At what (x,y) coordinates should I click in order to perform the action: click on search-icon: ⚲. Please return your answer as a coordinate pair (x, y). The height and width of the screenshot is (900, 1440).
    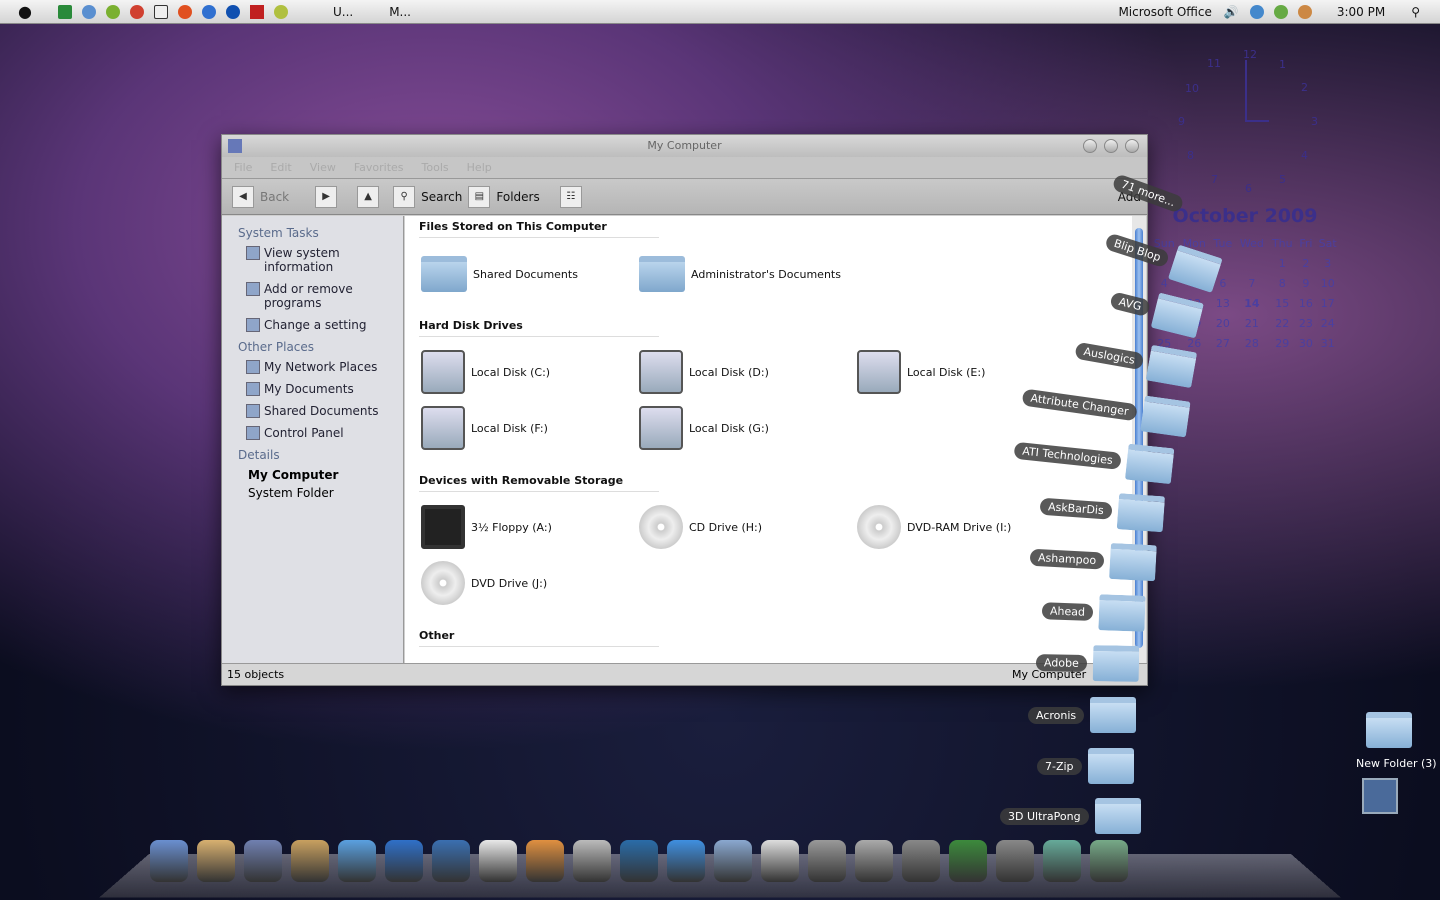
    Looking at the image, I should click on (404, 196).